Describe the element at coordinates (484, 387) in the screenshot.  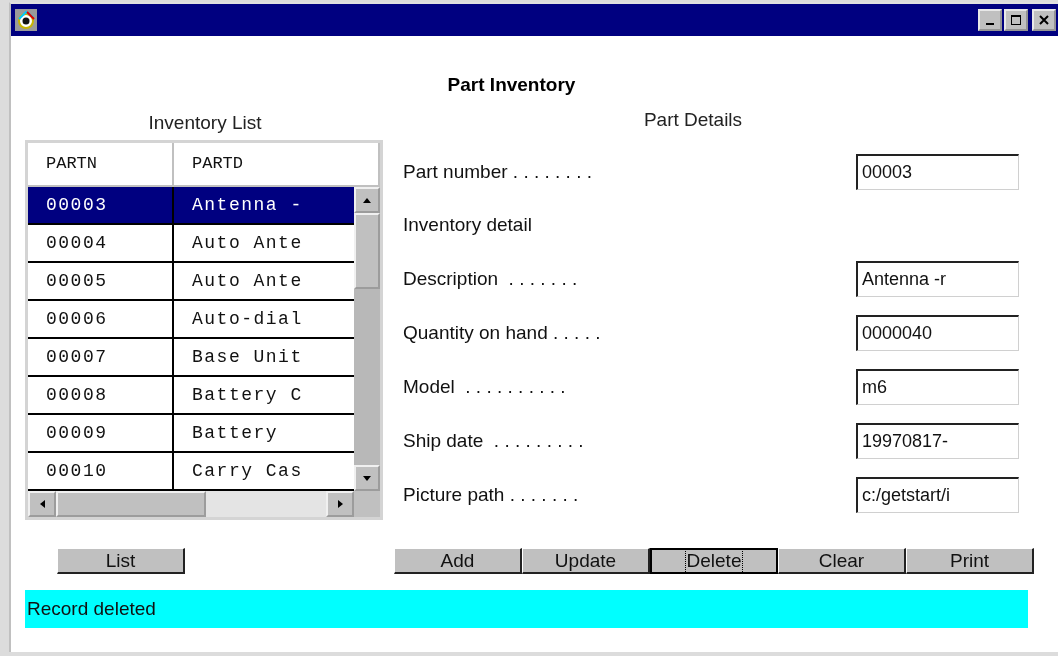
I see `field-label: Model . . . . . . . . . .` at that location.